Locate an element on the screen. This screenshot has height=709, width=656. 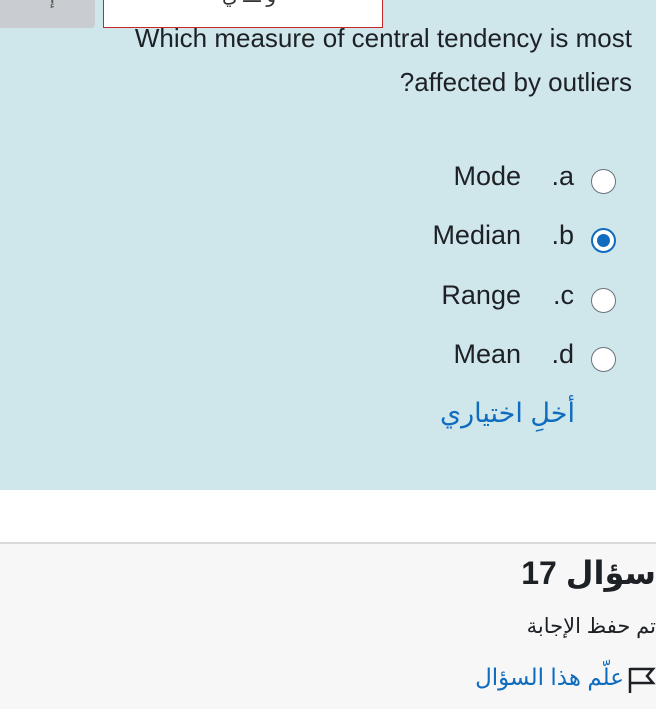
option-a-letter: .a is located at coordinates (562, 176).